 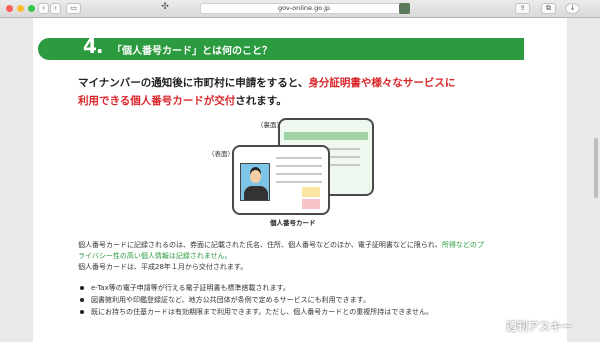 I want to click on extension-icon: ✣, so click(x=165, y=8).